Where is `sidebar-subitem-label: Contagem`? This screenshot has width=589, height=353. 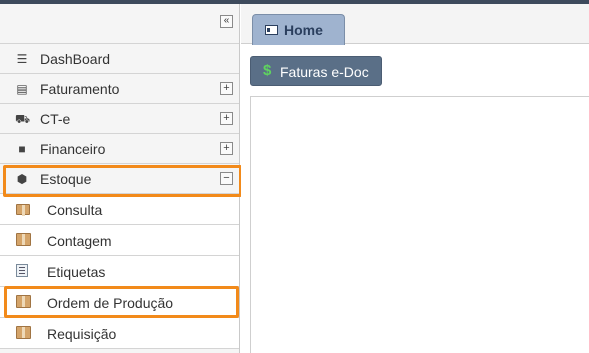
sidebar-subitem-label: Contagem is located at coordinates (79, 241).